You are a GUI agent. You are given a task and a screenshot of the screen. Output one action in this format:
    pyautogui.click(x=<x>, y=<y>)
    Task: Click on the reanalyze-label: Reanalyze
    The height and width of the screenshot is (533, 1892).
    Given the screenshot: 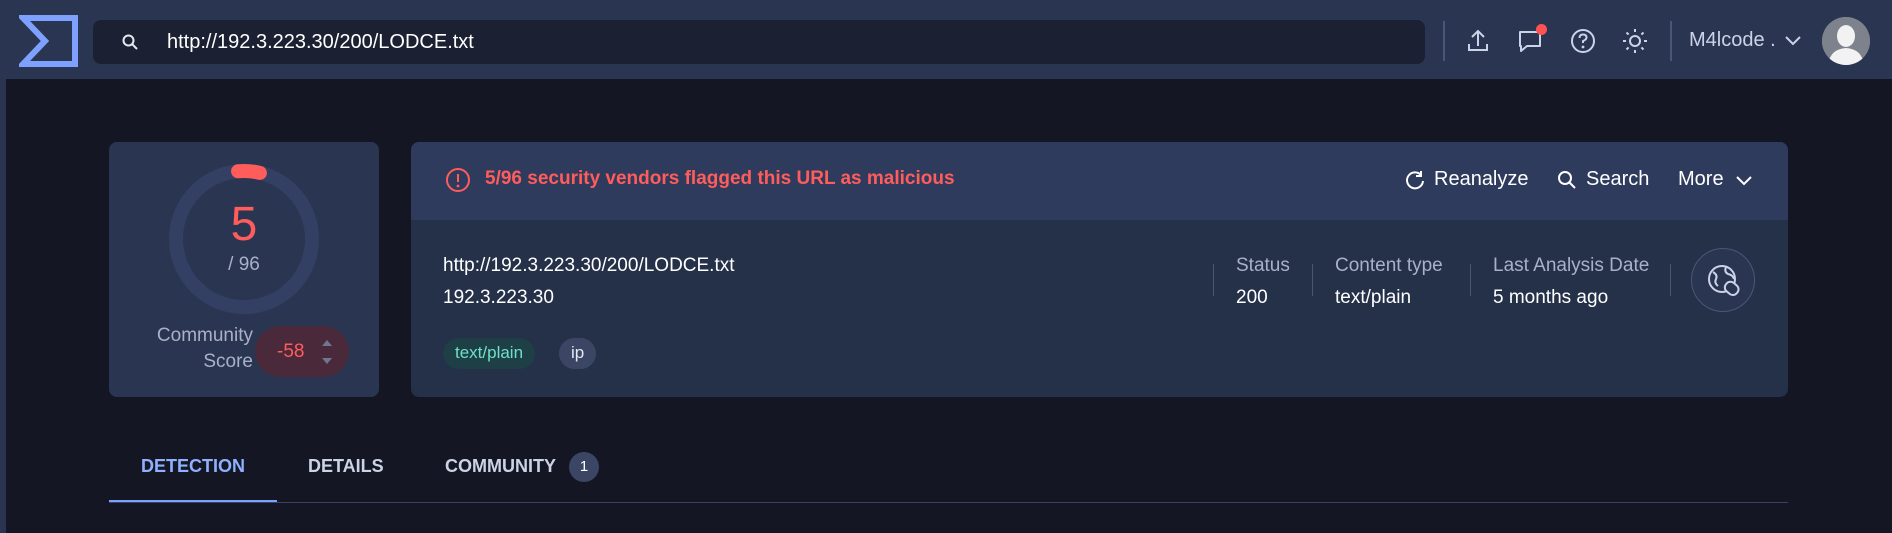 What is the action you would take?
    pyautogui.click(x=1481, y=179)
    